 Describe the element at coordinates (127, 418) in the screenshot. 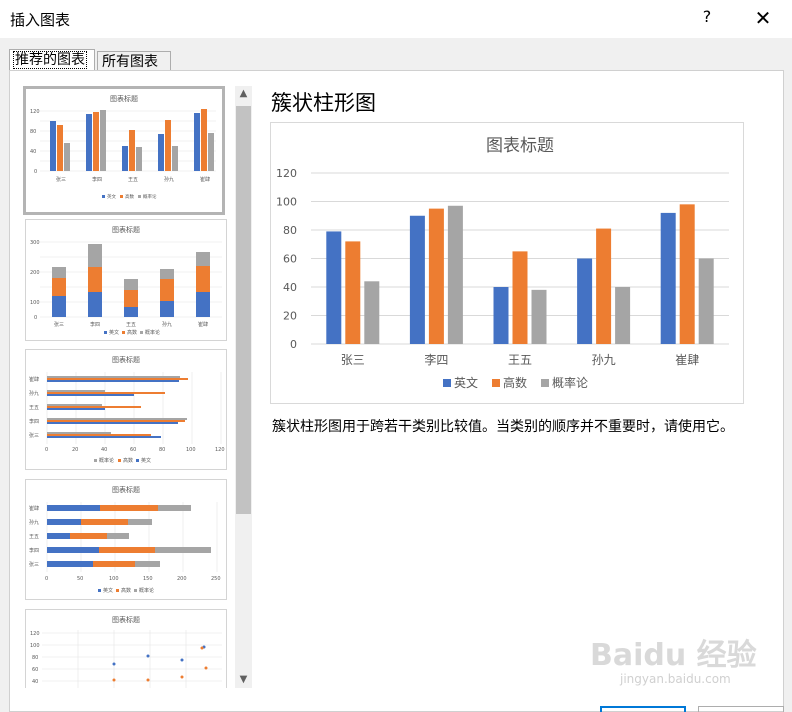

I see `clustered-bar-thumbnail-chart: 崔肆孙九王五李四张三 0 20 40 60 80 100 120 概率论 高数 英文` at that location.